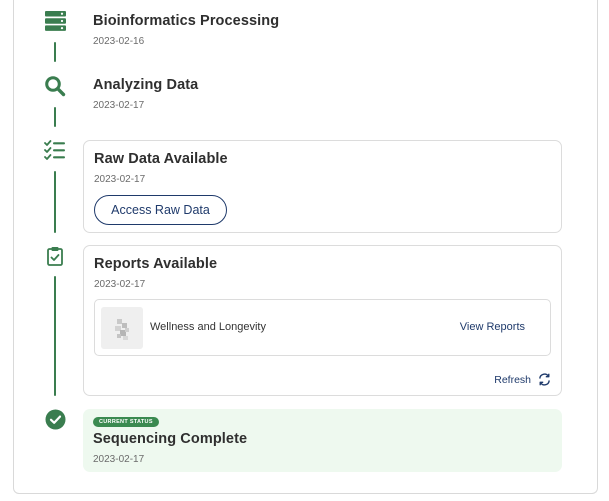 This screenshot has height=501, width=609. What do you see at coordinates (145, 94) in the screenshot?
I see `timeline-step-analyzing: Analyzing Data 2023-02-17` at bounding box center [145, 94].